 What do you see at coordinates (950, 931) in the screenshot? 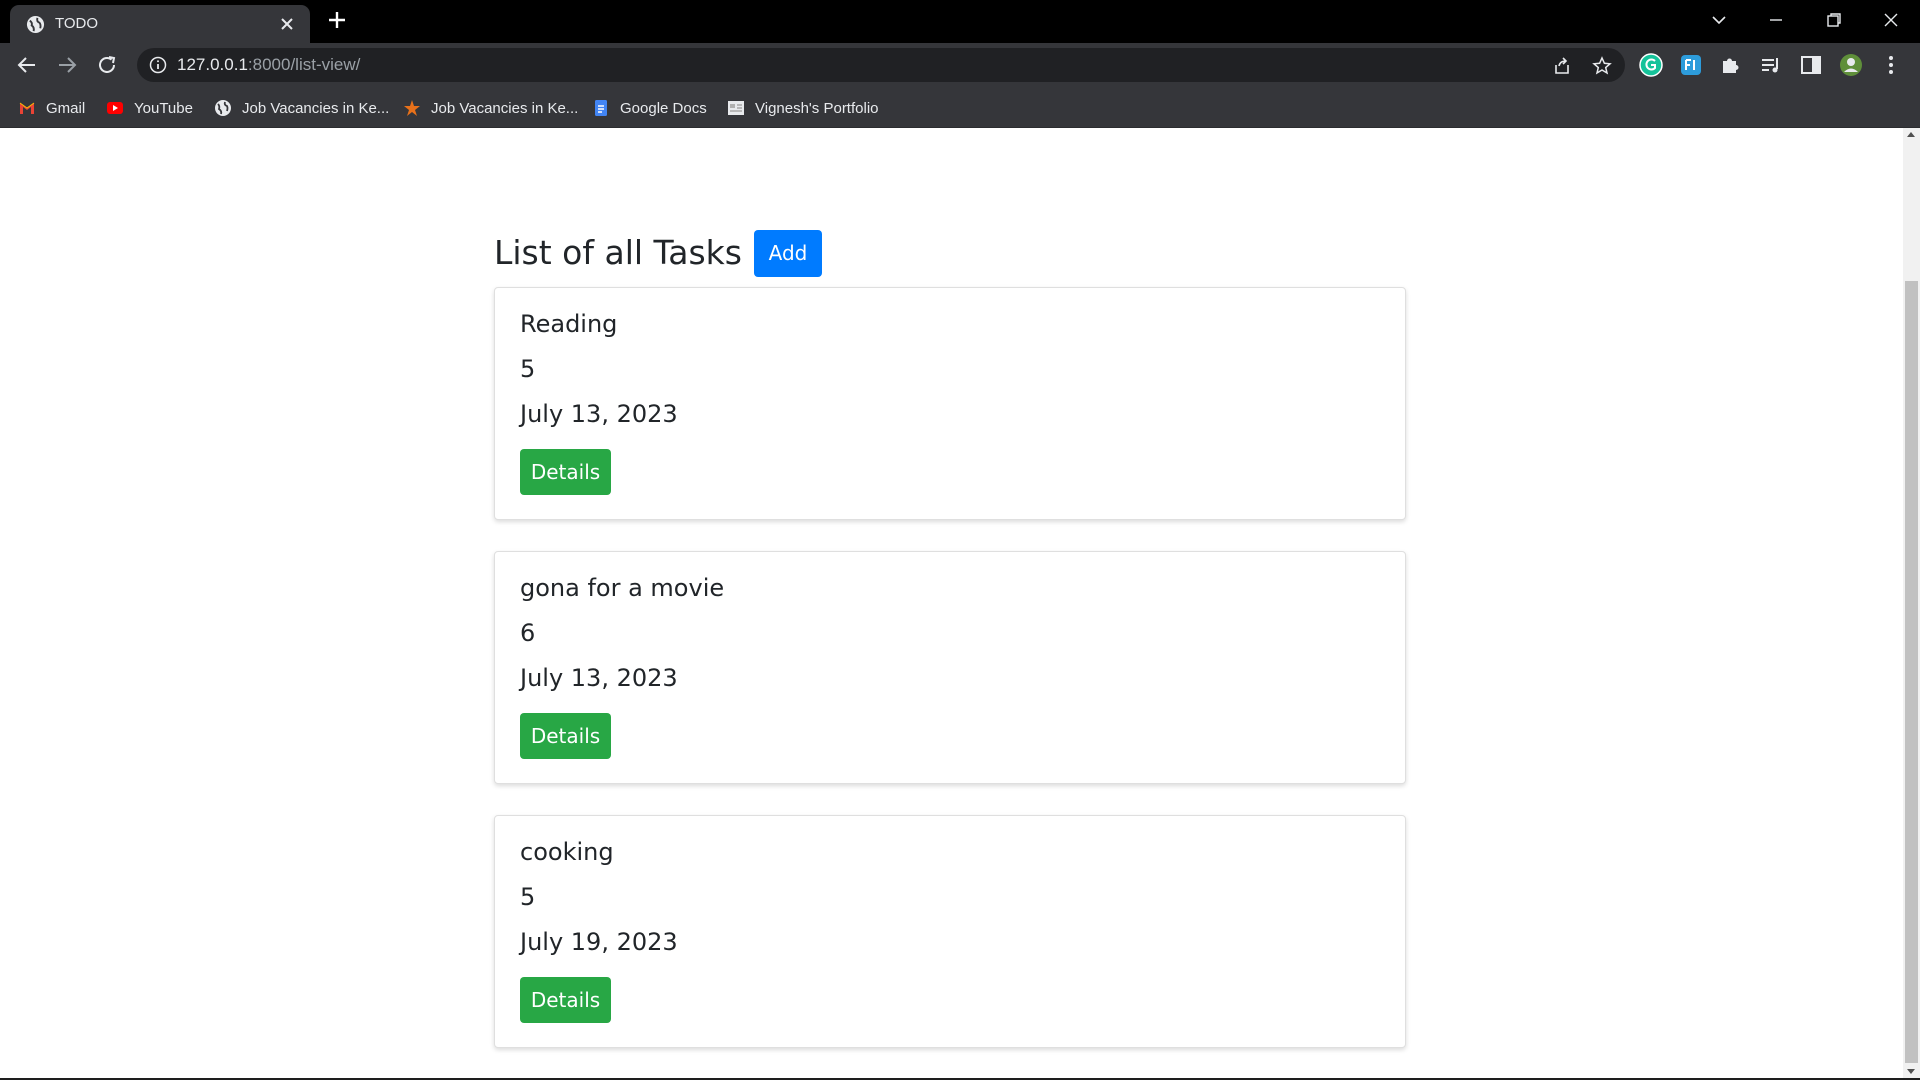
I see `task-card: cooking 5 July 19, 2023 Details` at bounding box center [950, 931].